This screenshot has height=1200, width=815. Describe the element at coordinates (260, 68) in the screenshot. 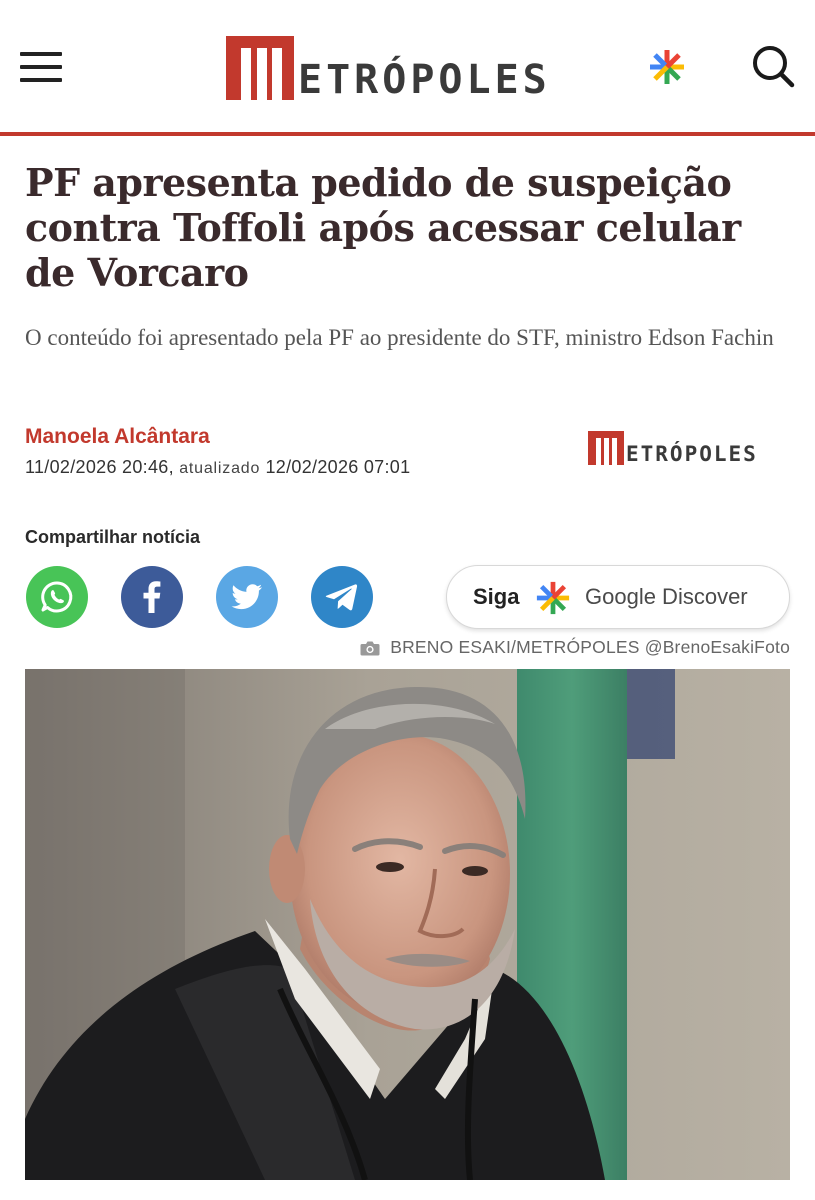

I see `logo-m-mark` at that location.